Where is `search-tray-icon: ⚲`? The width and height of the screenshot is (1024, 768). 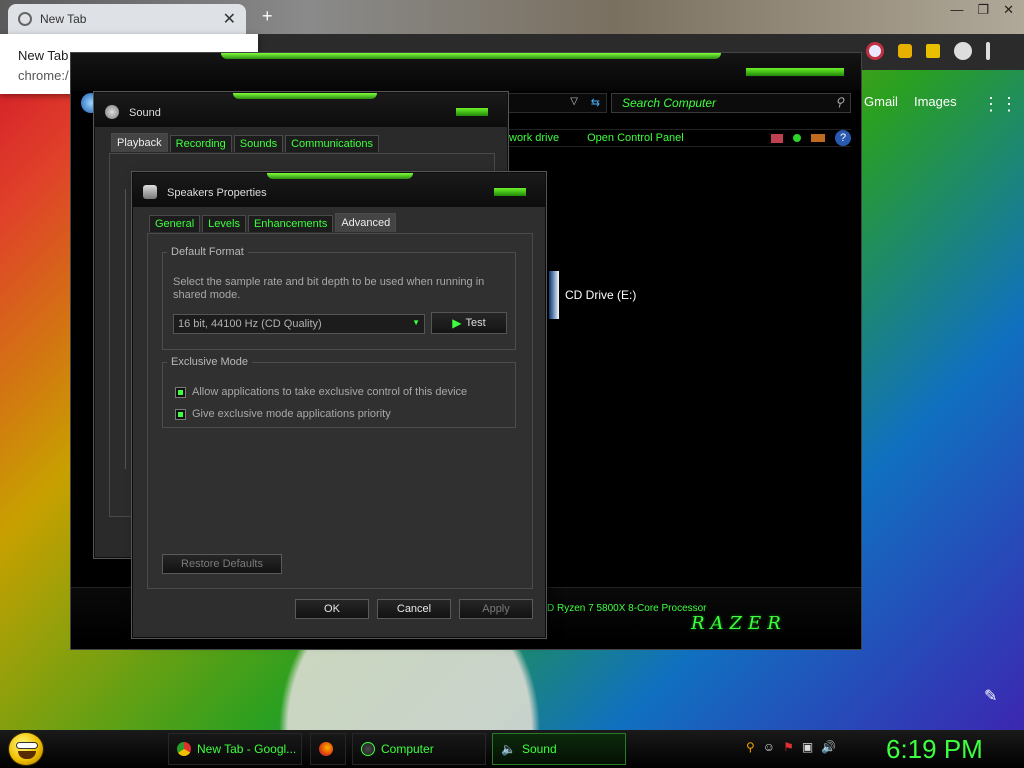
search-tray-icon: ⚲ is located at coordinates (750, 747).